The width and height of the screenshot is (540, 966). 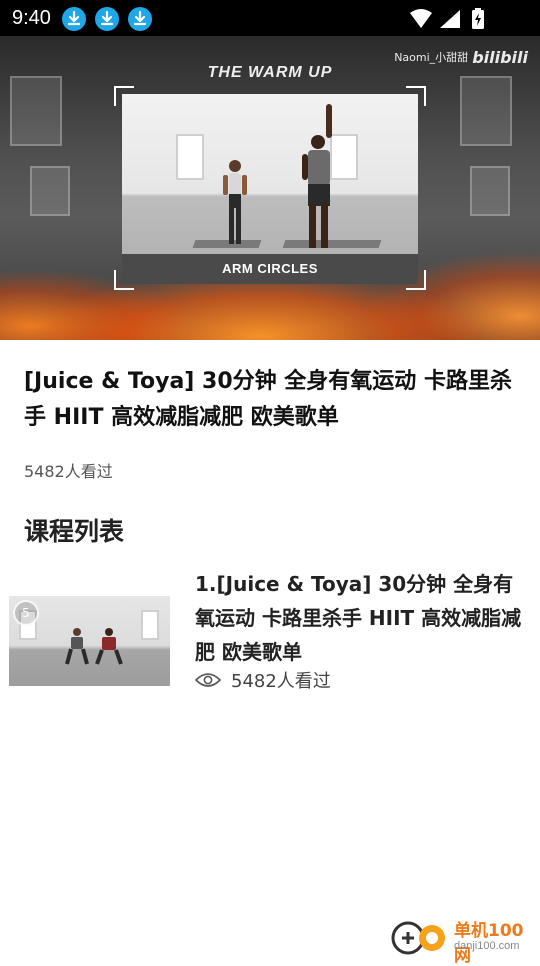 What do you see at coordinates (270, 73) in the screenshot?
I see `video-overlay-heading: THE WARM UP` at bounding box center [270, 73].